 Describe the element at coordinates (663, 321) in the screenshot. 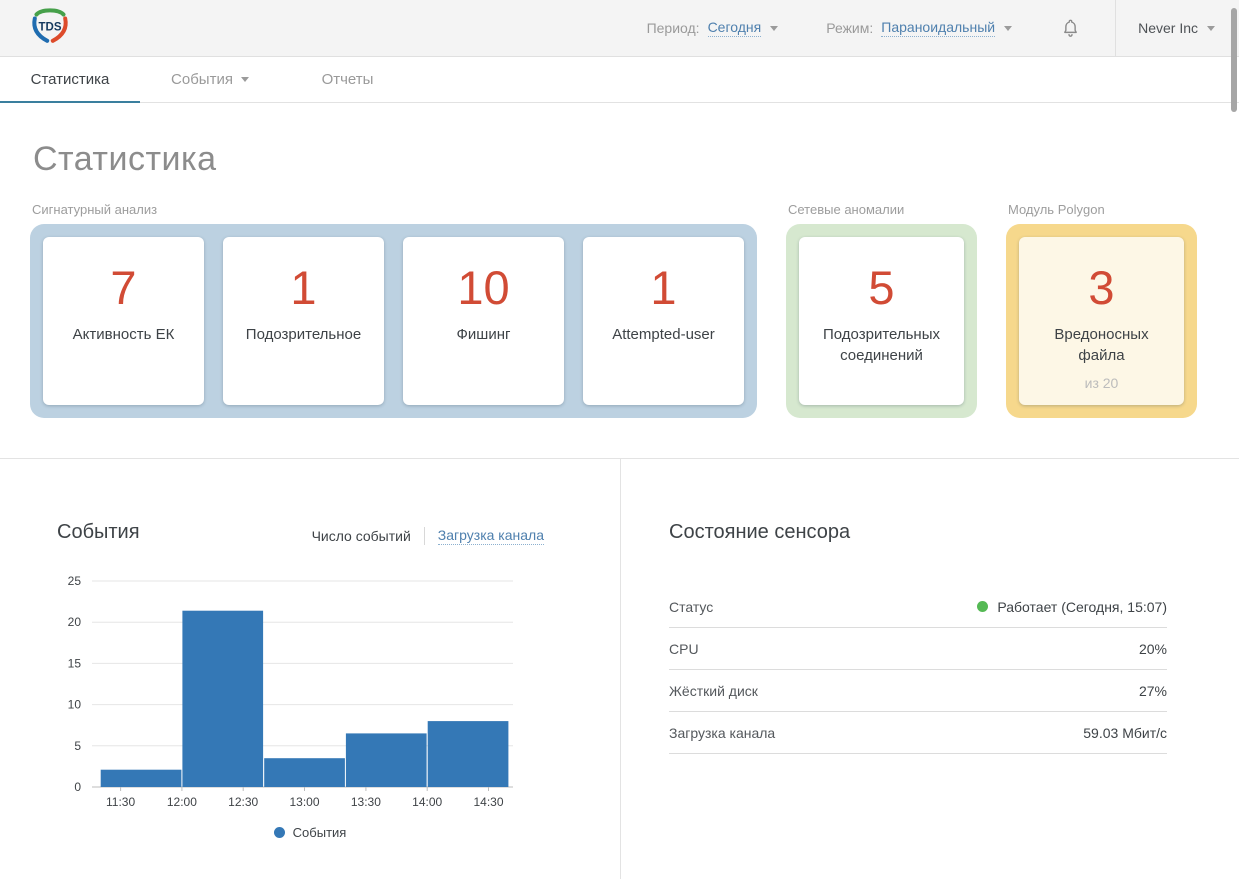

I see `stat-card-attempted-user: 1 Attempted-user` at that location.